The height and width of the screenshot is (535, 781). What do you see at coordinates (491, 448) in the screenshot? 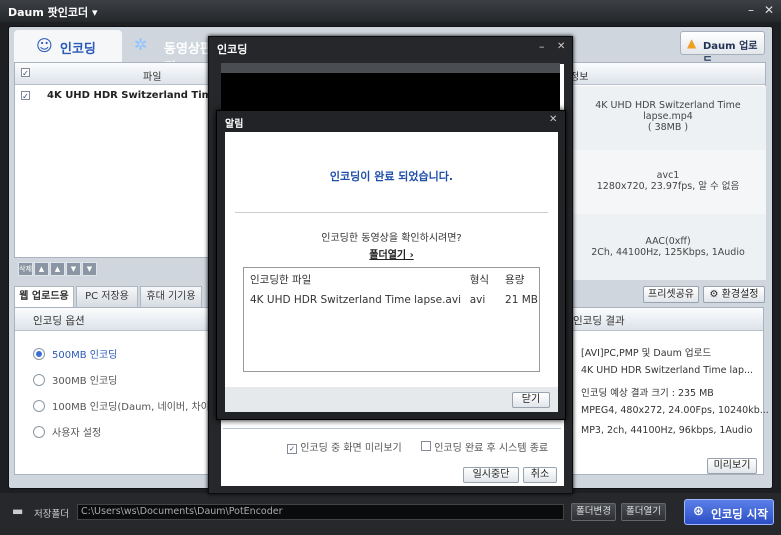
I see `shutdown-check-label: 인코딩 완료 후 시스템 종료` at bounding box center [491, 448].